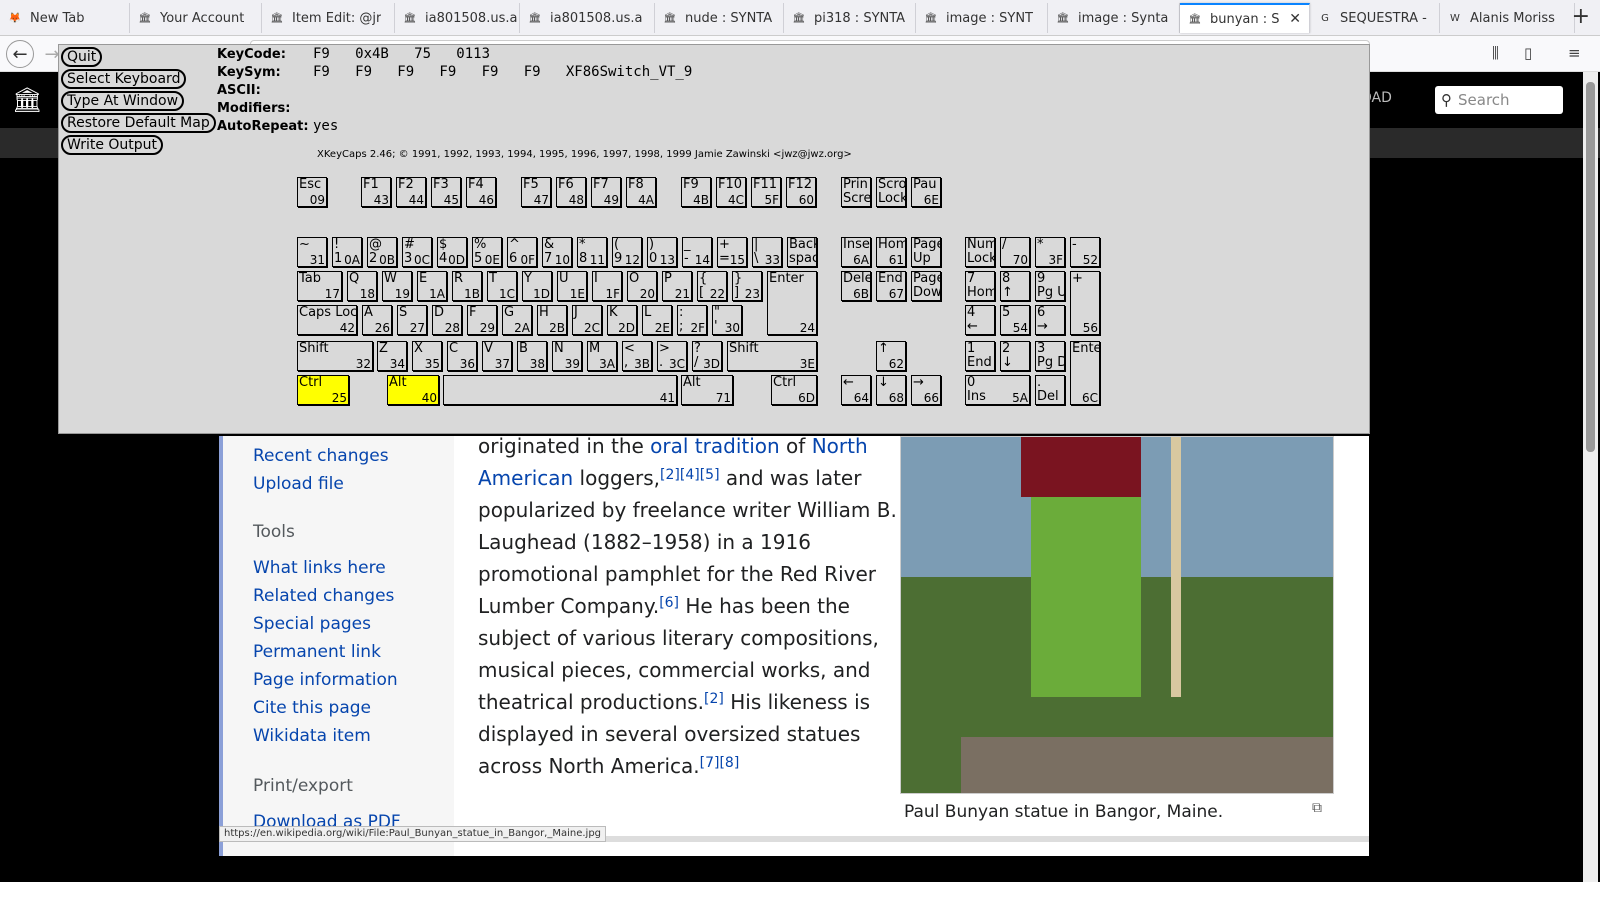  What do you see at coordinates (124, 79) in the screenshot?
I see `select-keyboard-button: Select Keyboard` at bounding box center [124, 79].